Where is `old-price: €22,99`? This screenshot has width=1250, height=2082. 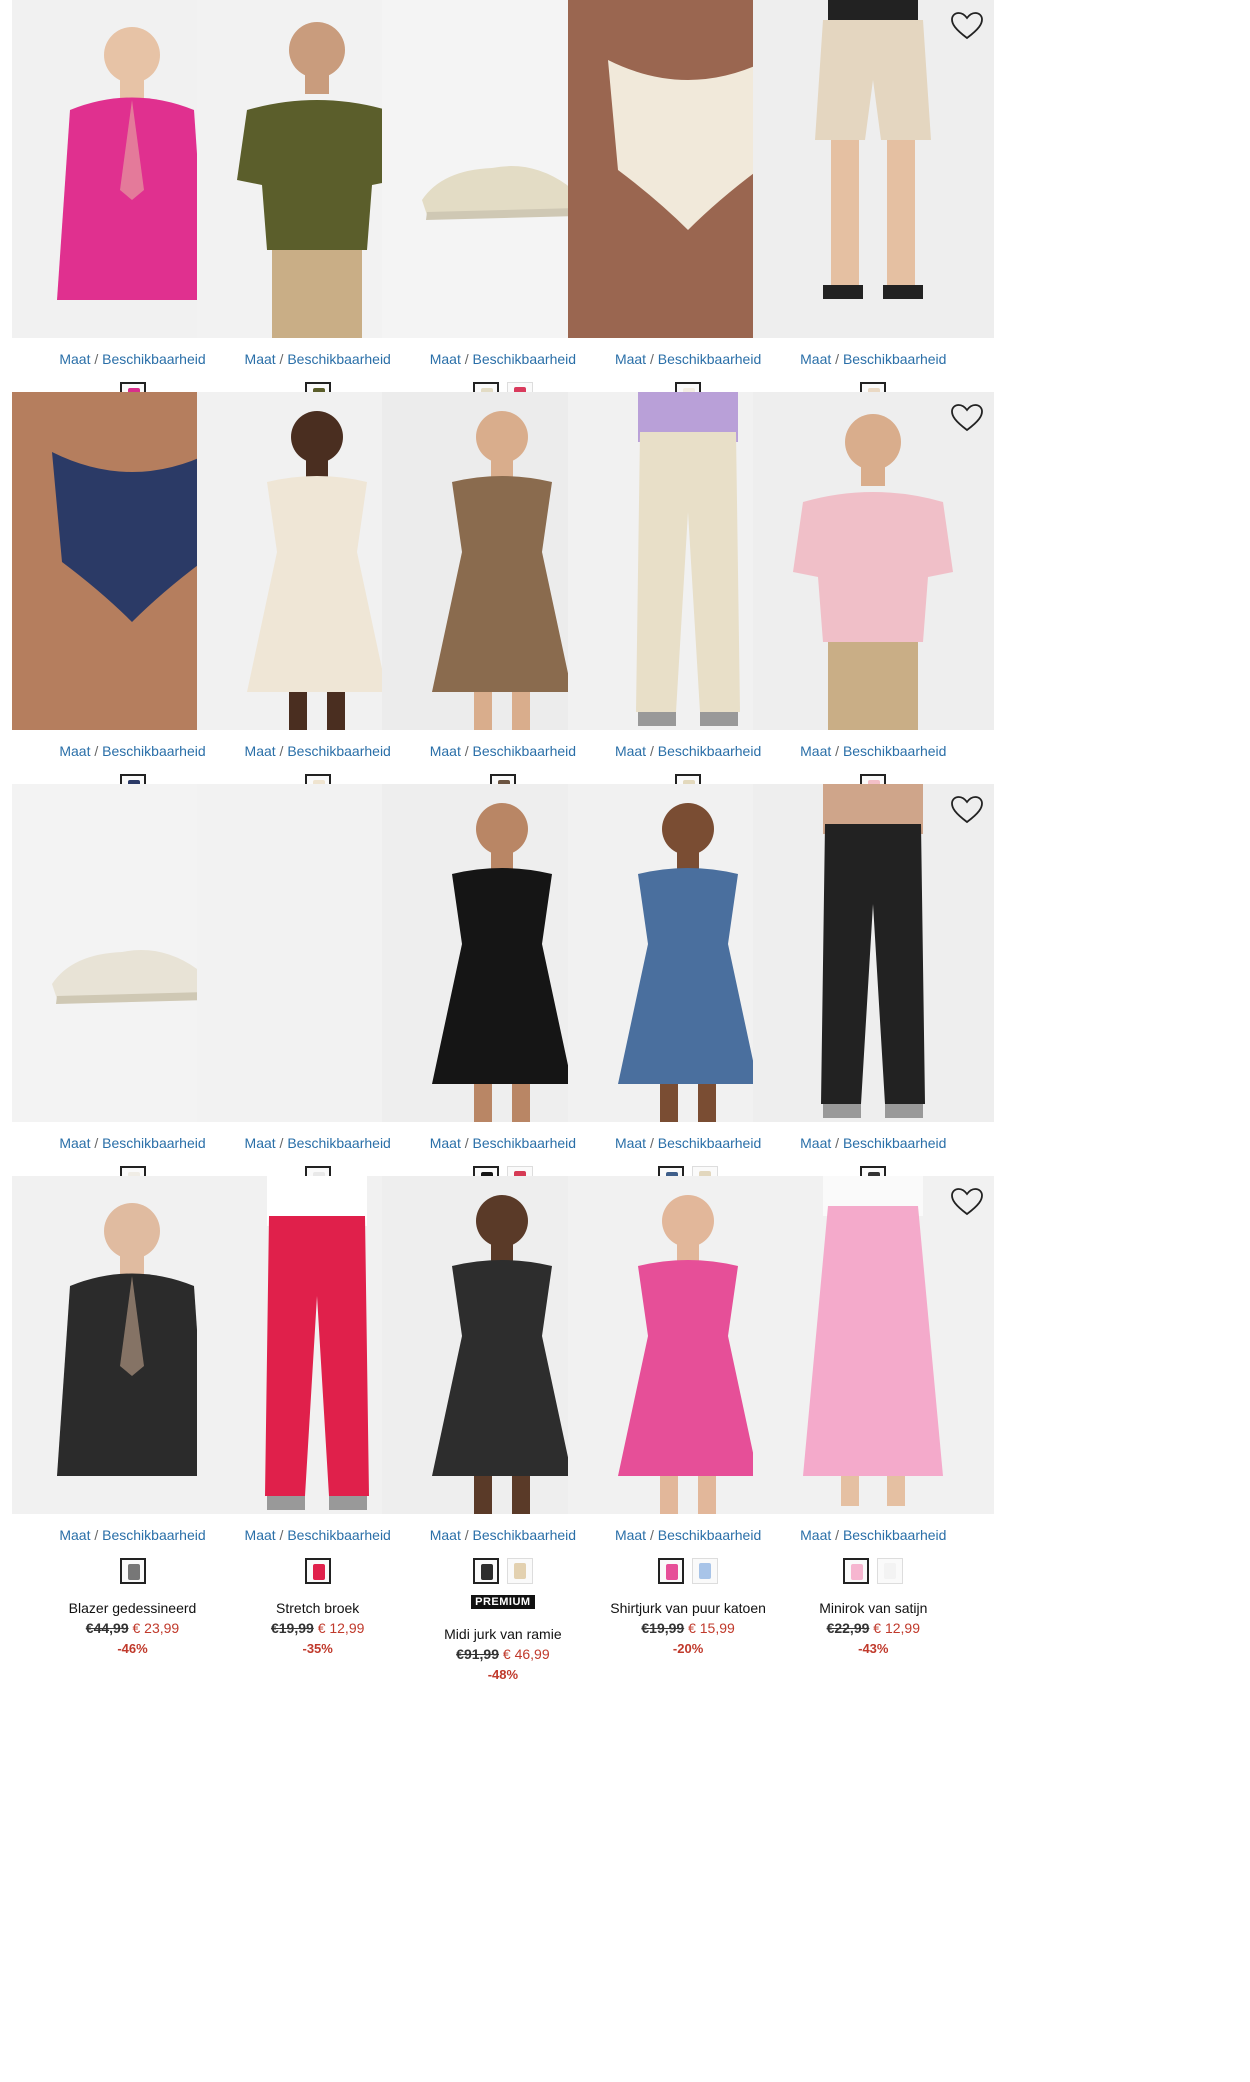 old-price: €22,99 is located at coordinates (848, 1628).